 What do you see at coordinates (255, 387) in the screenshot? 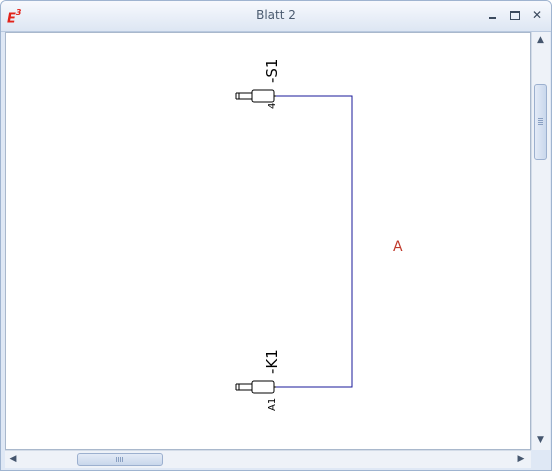
I see `connector-k1` at bounding box center [255, 387].